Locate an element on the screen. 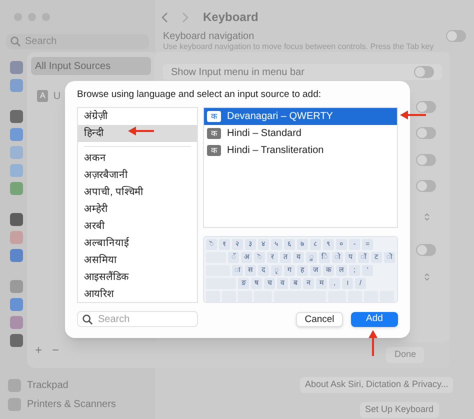 Image resolution: width=474 pixels, height=419 pixels. language-item: अरबी is located at coordinates (137, 226).